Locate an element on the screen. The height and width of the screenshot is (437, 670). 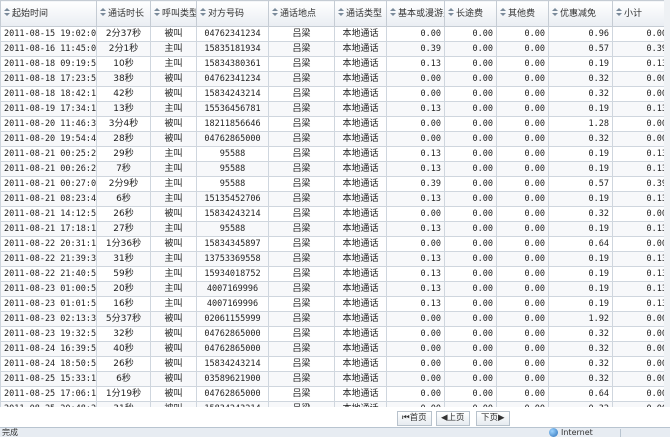
cell-other-number: 15536456781 is located at coordinates (232, 109).